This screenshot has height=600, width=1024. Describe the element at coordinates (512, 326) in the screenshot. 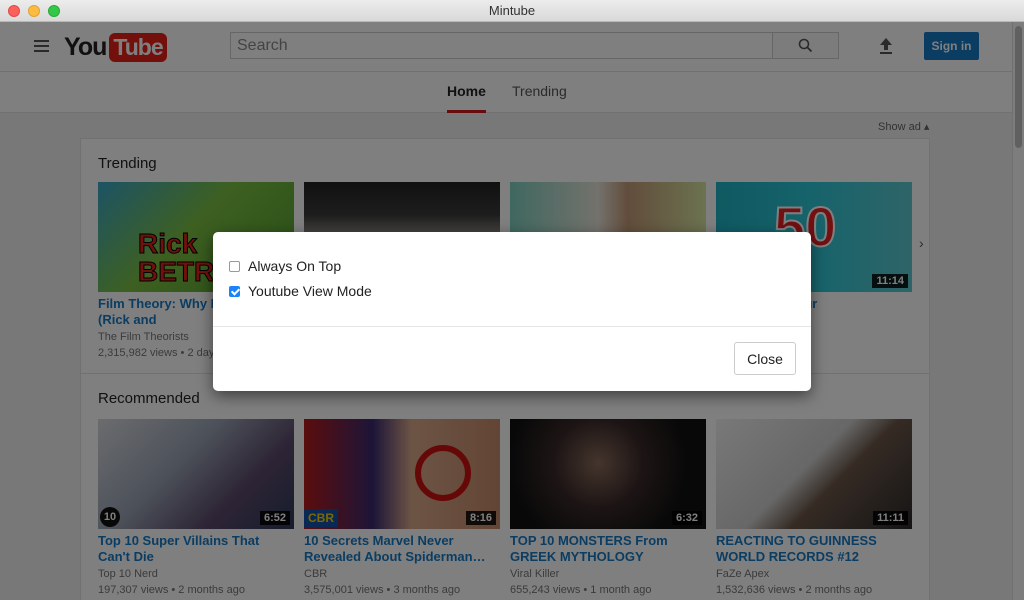

I see `dialog-divider` at that location.